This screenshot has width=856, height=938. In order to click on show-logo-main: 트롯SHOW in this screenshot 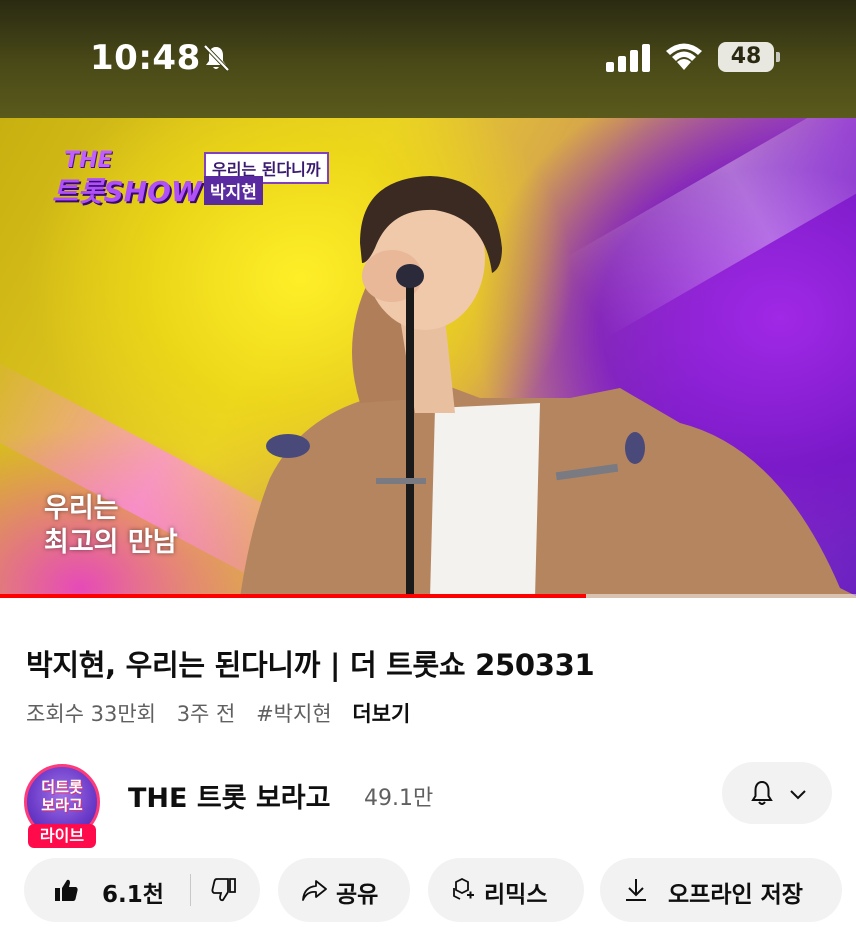, I will do `click(127, 191)`.